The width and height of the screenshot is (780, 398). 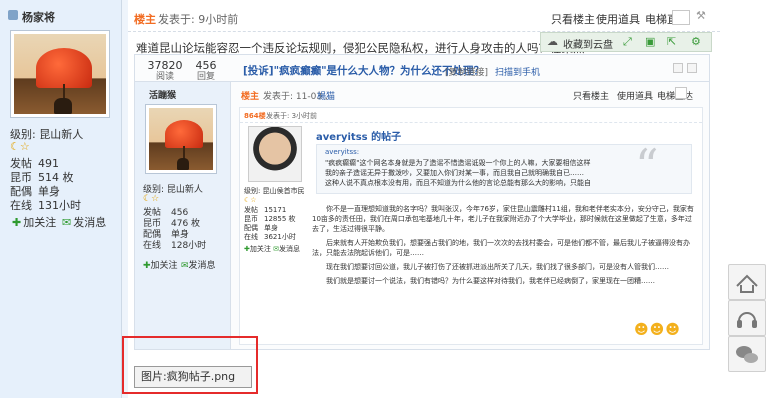 What do you see at coordinates (650, 41) in the screenshot?
I see `save-icon: ▣` at bounding box center [650, 41].